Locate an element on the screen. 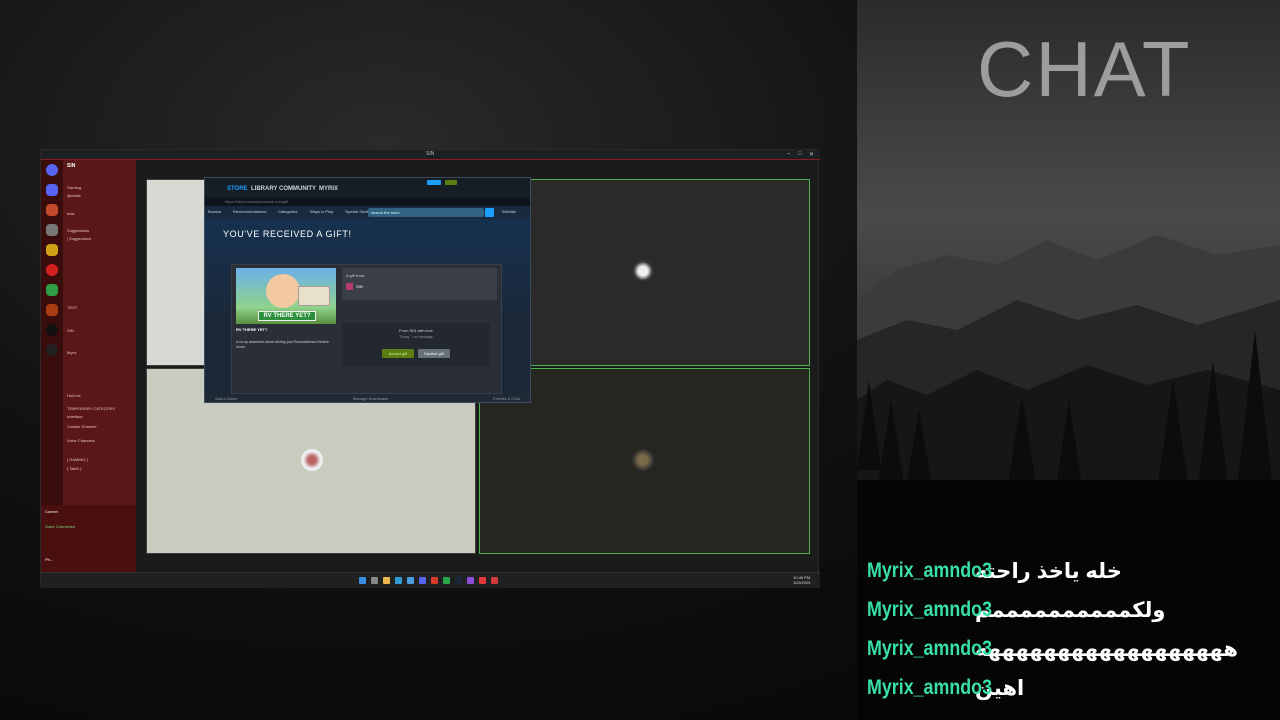  sender-avatar is located at coordinates (349, 286).